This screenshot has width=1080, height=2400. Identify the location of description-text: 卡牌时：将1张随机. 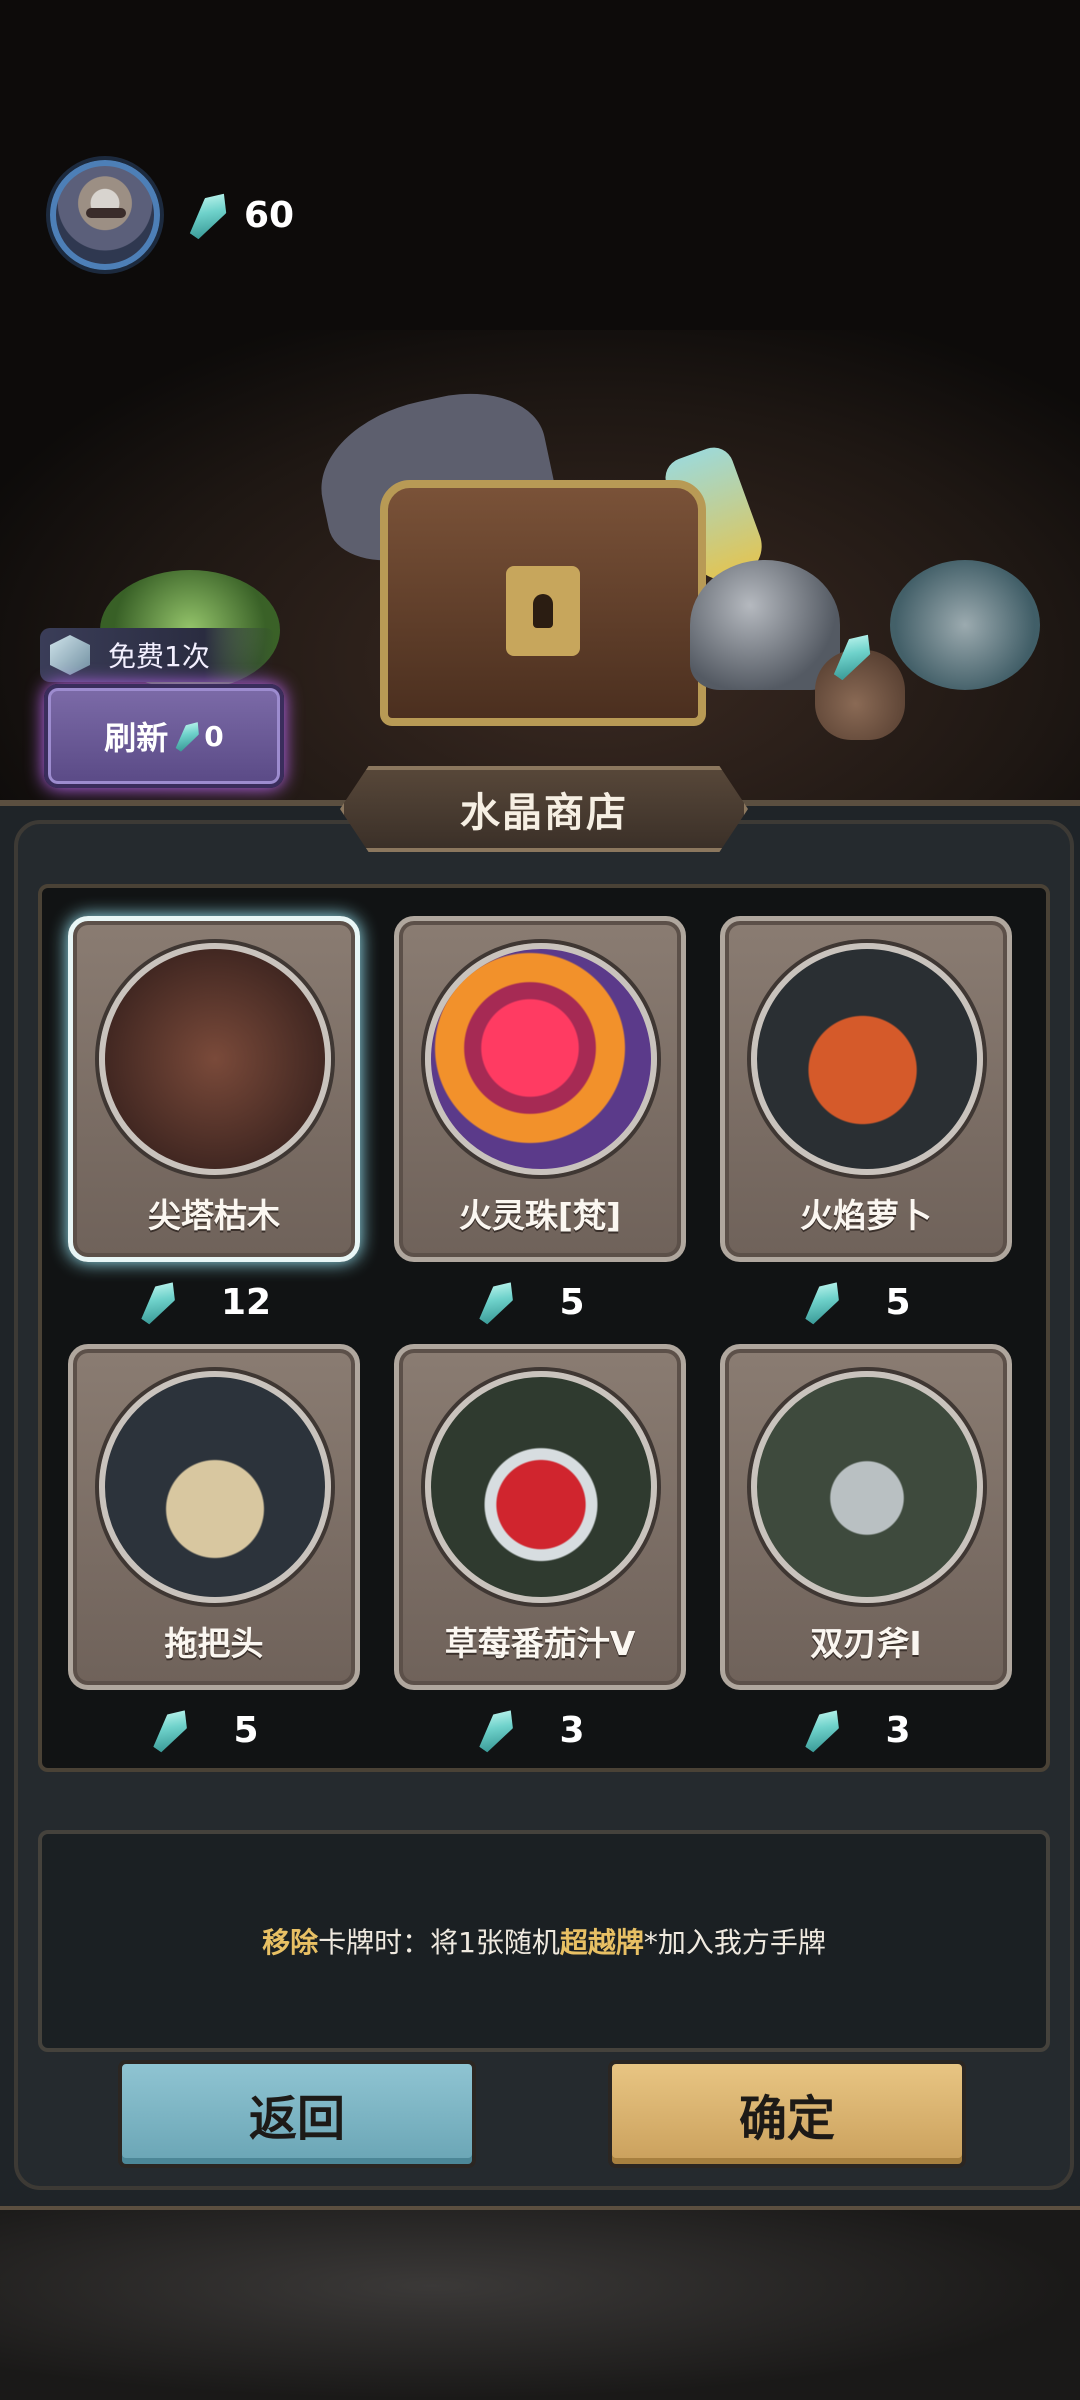
(439, 1942).